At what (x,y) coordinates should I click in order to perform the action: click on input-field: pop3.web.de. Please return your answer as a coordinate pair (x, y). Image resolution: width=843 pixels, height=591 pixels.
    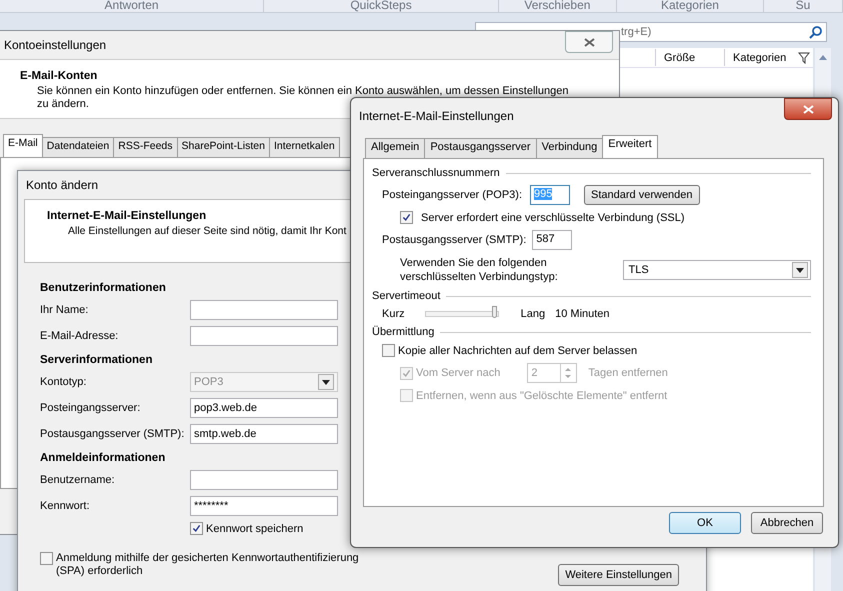
    Looking at the image, I should click on (264, 408).